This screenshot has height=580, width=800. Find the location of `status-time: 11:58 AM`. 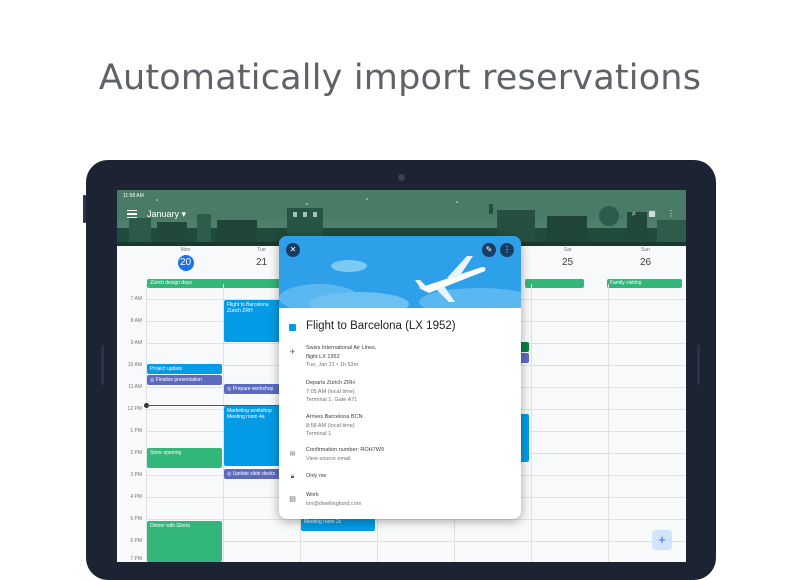

status-time: 11:58 AM is located at coordinates (133, 196).